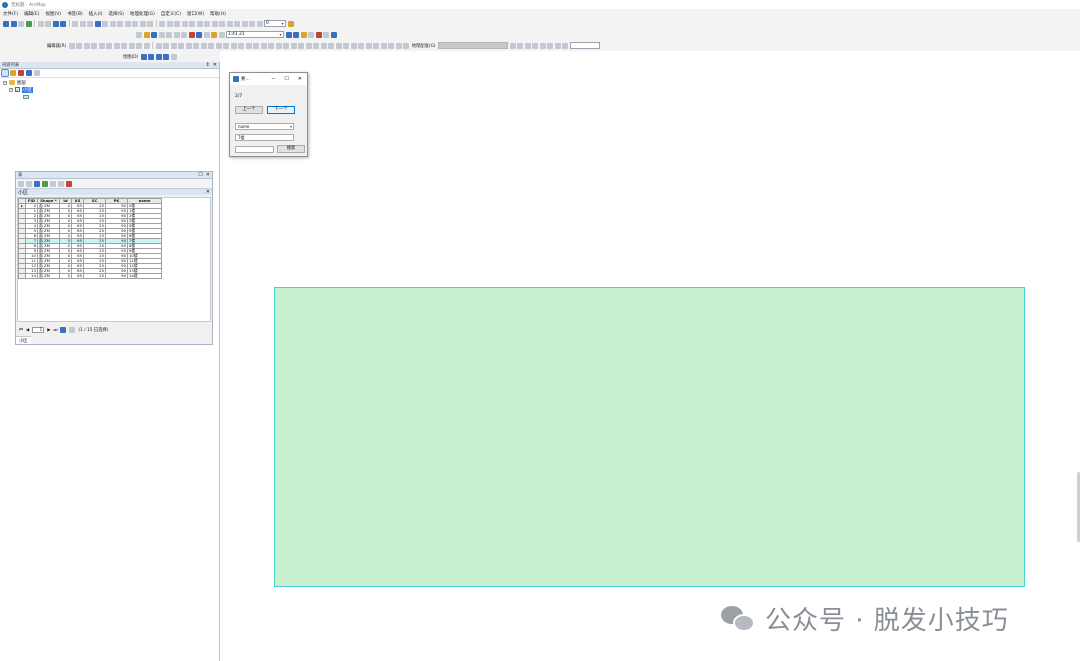 The width and height of the screenshot is (1080, 661). Describe the element at coordinates (173, 56) in the screenshot. I see `fill-color-icon` at that location.